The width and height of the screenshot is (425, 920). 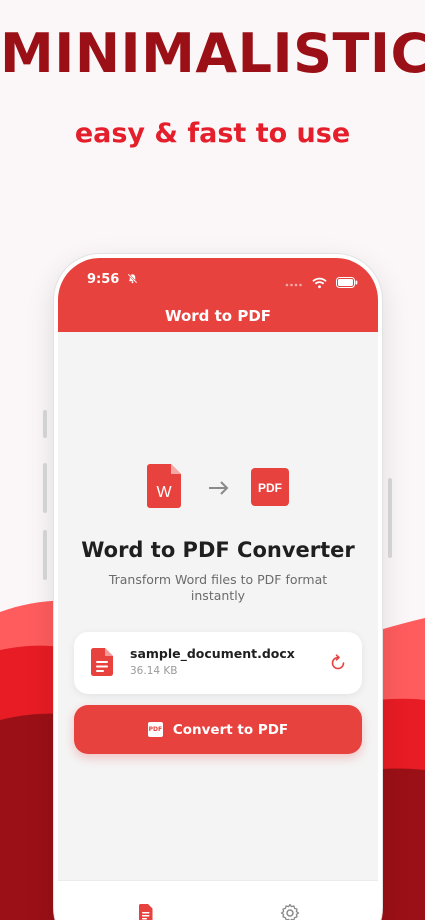 I want to click on marketing-tagline: easy & fast to use, so click(x=212, y=133).